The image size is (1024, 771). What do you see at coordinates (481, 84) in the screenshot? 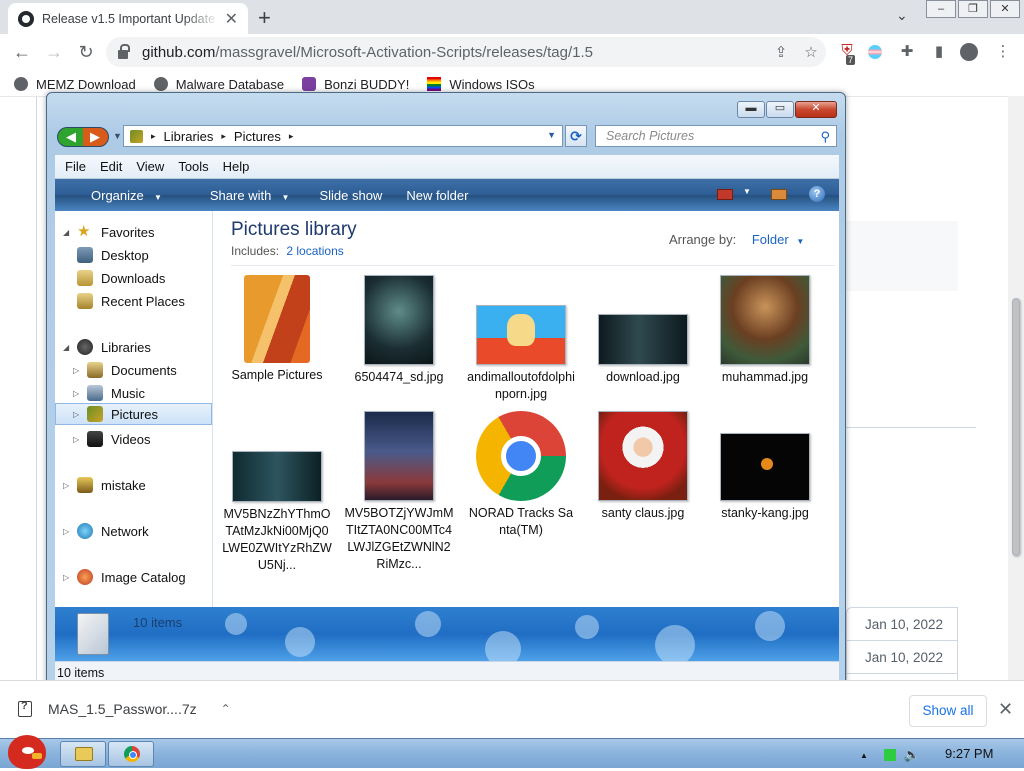
I see `bookmark-windows-isos: Windows ISOs` at bounding box center [481, 84].